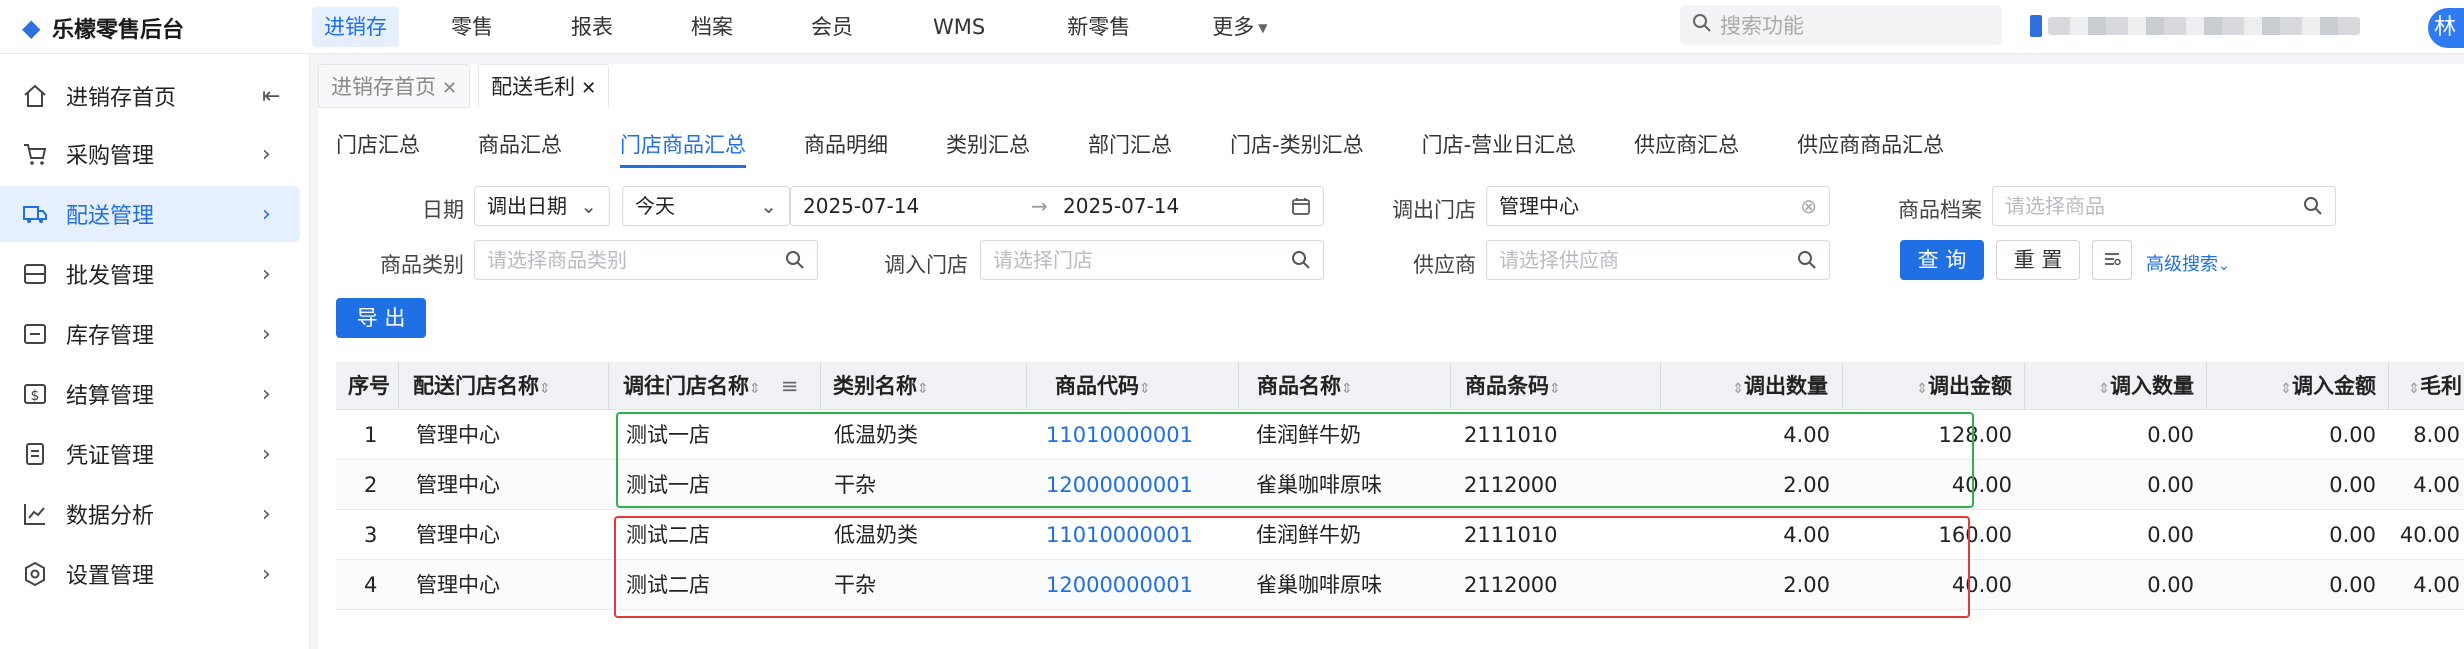 The width and height of the screenshot is (2464, 649). Describe the element at coordinates (520, 148) in the screenshot. I see `tab-goods-summary: 商品汇总` at that location.